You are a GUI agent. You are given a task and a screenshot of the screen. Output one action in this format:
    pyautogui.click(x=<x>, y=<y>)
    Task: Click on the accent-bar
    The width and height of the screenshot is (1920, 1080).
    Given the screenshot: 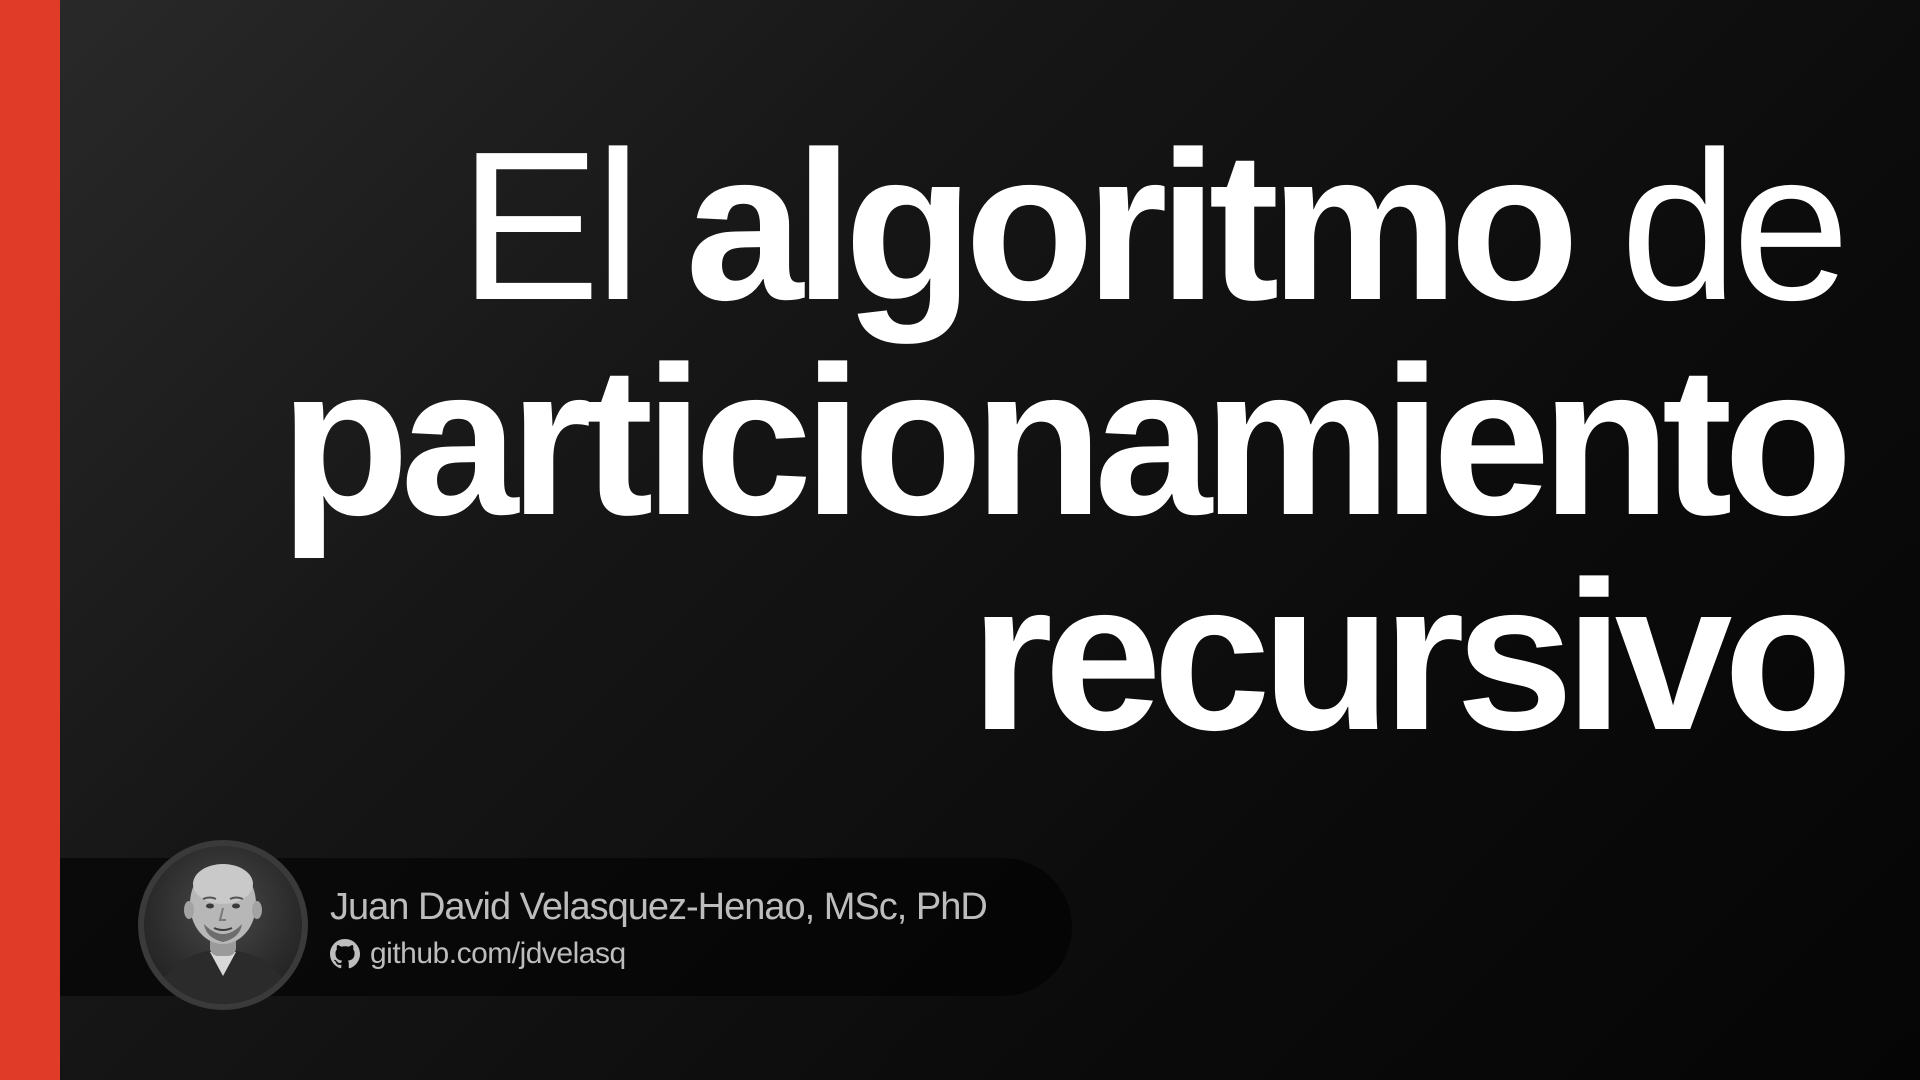 What is the action you would take?
    pyautogui.click(x=30, y=540)
    